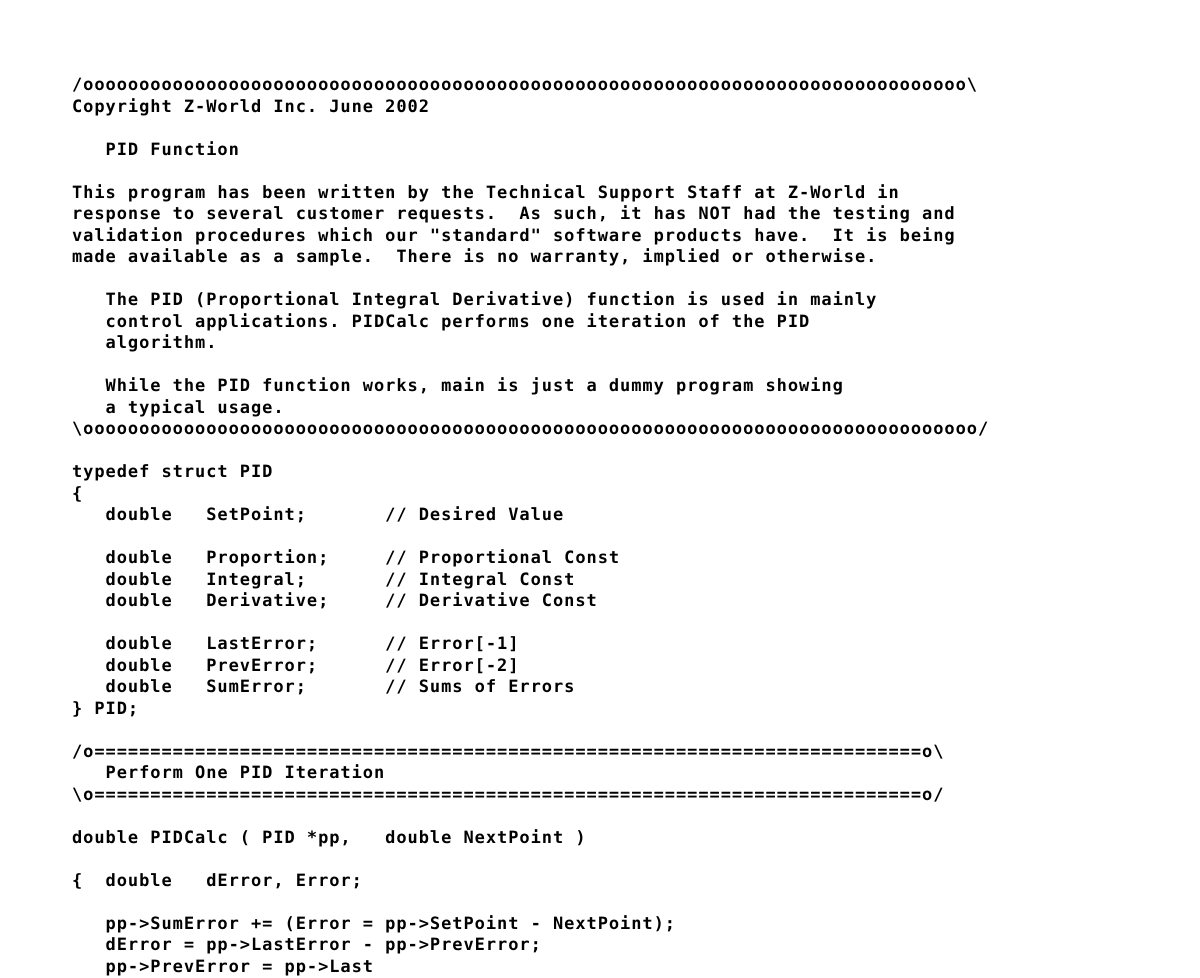  What do you see at coordinates (602, 967) in the screenshot?
I see `code-line: pp->PrevError = pp->Last` at bounding box center [602, 967].